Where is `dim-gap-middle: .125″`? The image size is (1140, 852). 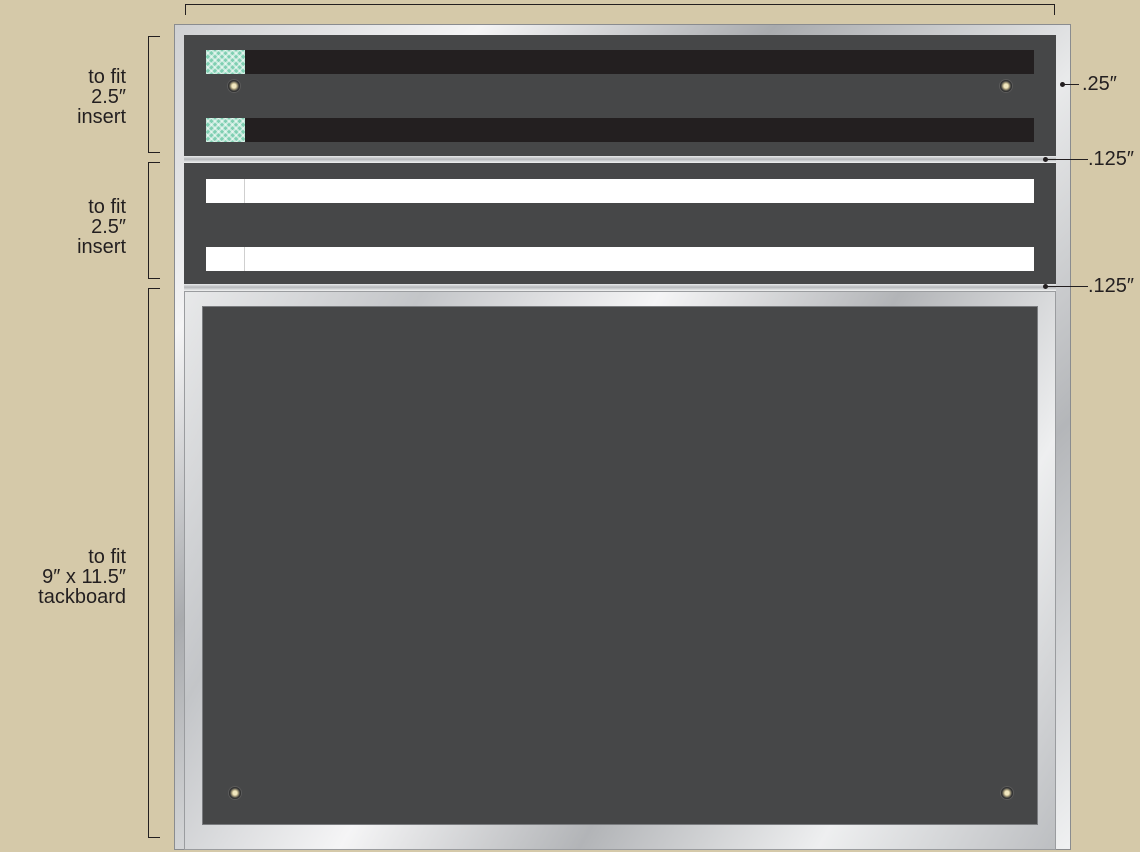
dim-gap-middle: .125″ is located at coordinates (1111, 159).